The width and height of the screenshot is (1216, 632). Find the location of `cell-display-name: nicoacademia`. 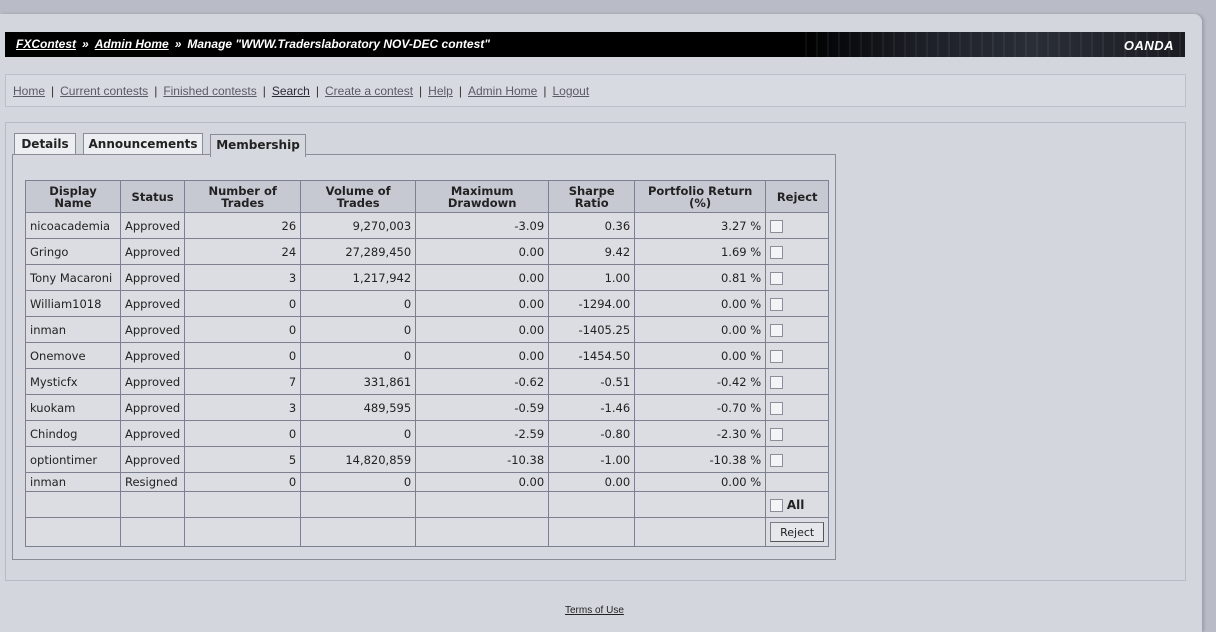

cell-display-name: nicoacademia is located at coordinates (73, 225).